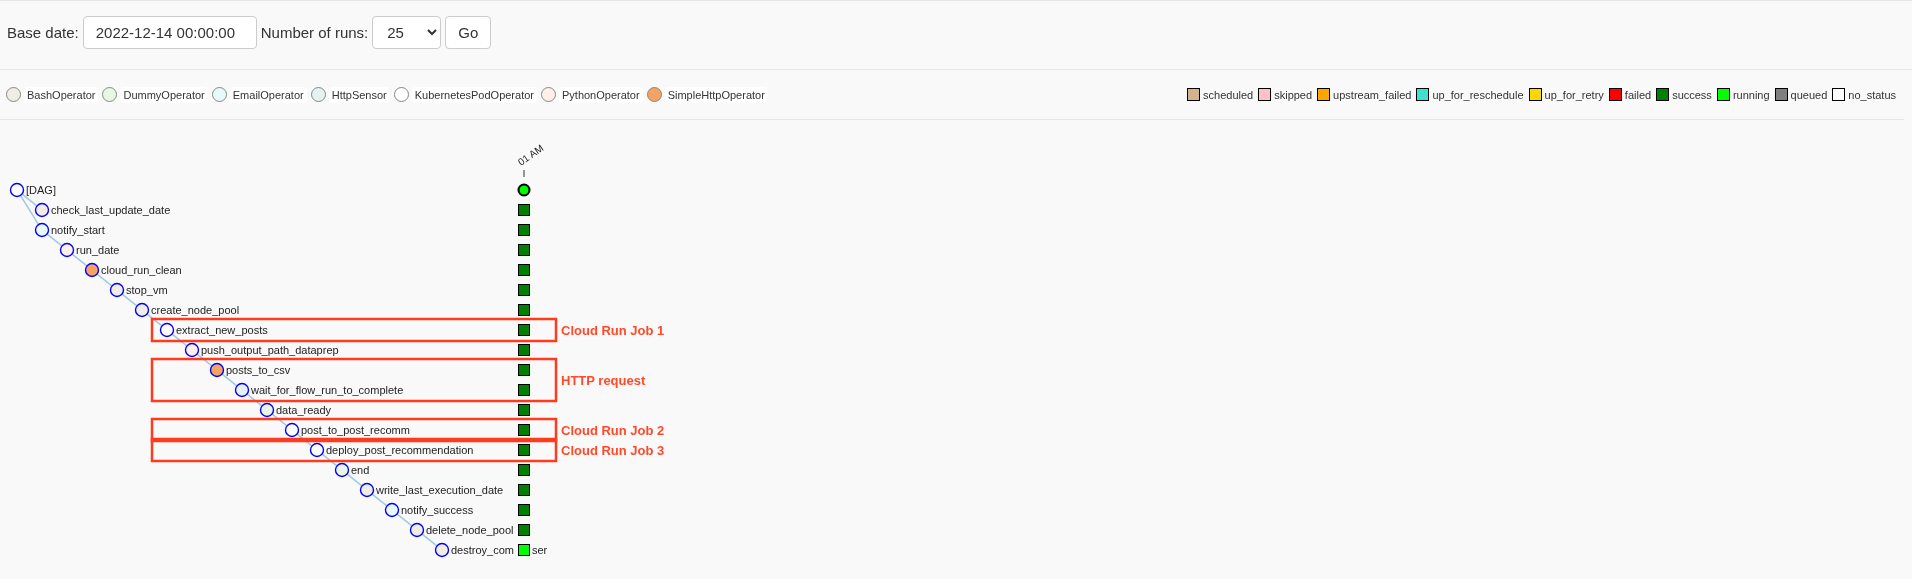 This screenshot has width=1912, height=579. What do you see at coordinates (470, 530) in the screenshot?
I see `task-label: delete_node_pool` at bounding box center [470, 530].